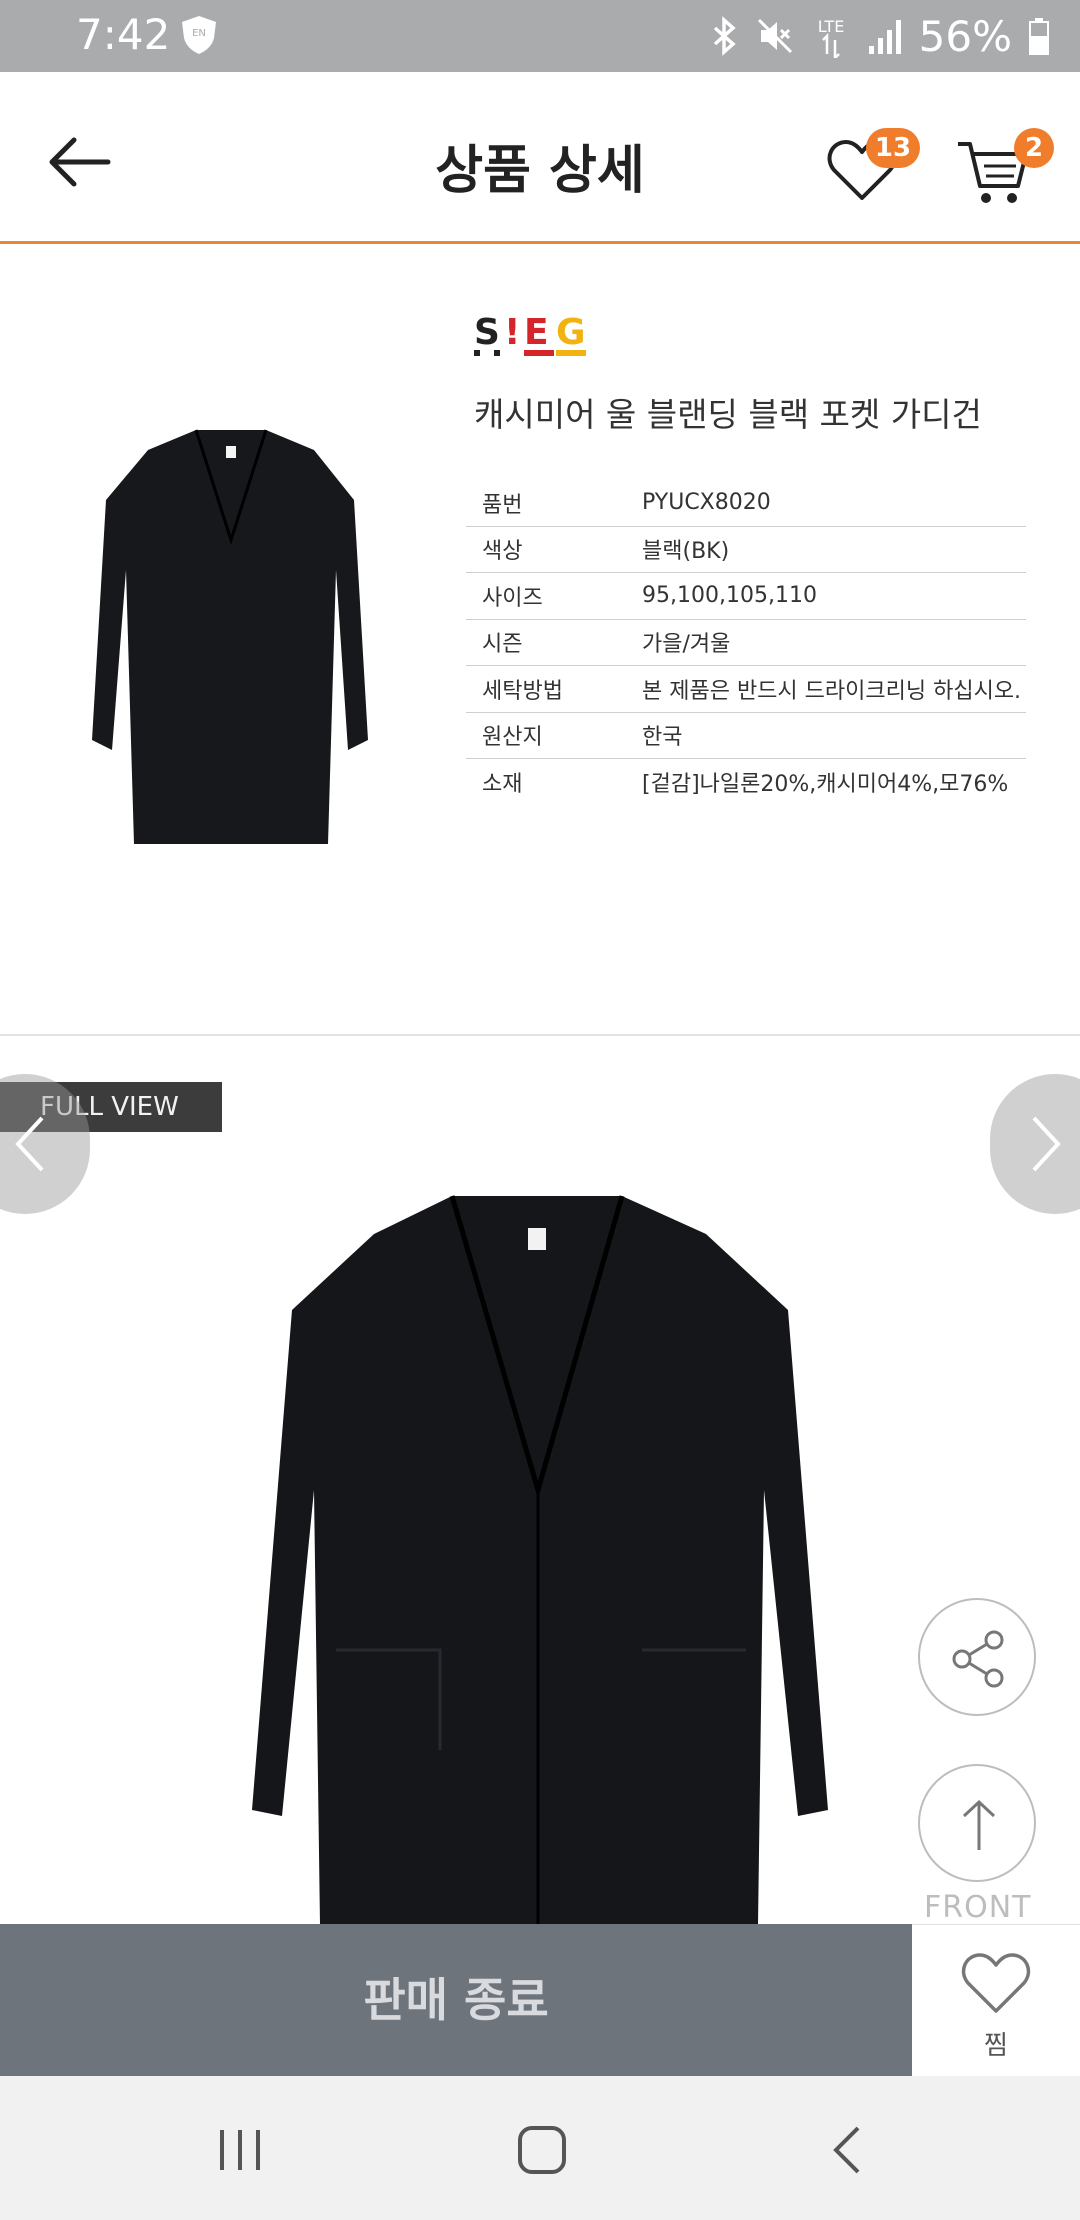 The image size is (1080, 2220). What do you see at coordinates (1039, 36) in the screenshot?
I see `battery-icon` at bounding box center [1039, 36].